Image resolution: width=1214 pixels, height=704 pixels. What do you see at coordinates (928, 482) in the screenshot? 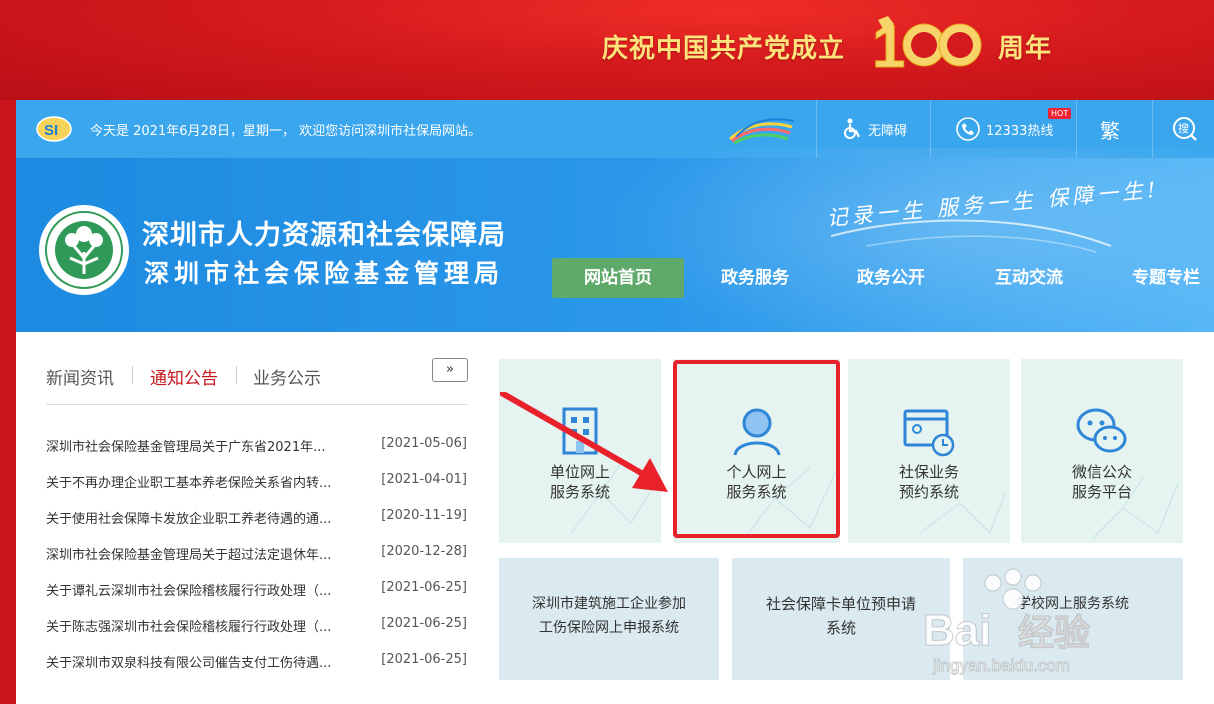
I see `service-label: 社保业务 预约系统` at bounding box center [928, 482].